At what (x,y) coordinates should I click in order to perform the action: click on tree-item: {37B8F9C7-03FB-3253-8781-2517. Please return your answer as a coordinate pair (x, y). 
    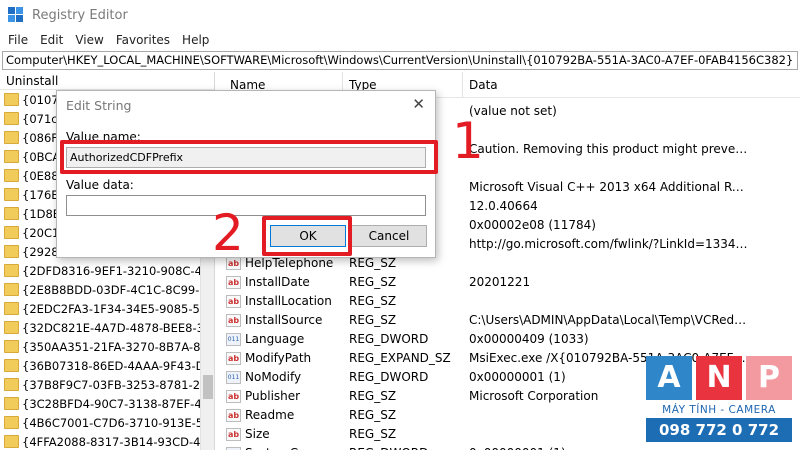
    Looking at the image, I should click on (107, 384).